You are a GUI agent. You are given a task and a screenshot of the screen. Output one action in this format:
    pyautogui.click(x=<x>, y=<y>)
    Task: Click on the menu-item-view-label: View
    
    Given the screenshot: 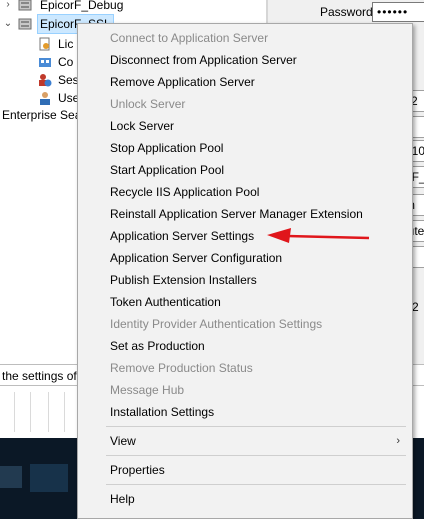 What is the action you would take?
    pyautogui.click(x=123, y=441)
    